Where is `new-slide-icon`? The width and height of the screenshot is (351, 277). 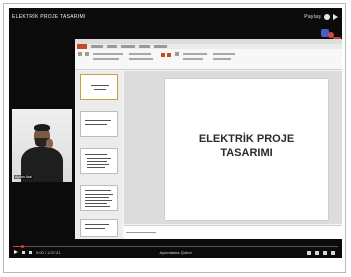 new-slide-icon is located at coordinates (87, 54).